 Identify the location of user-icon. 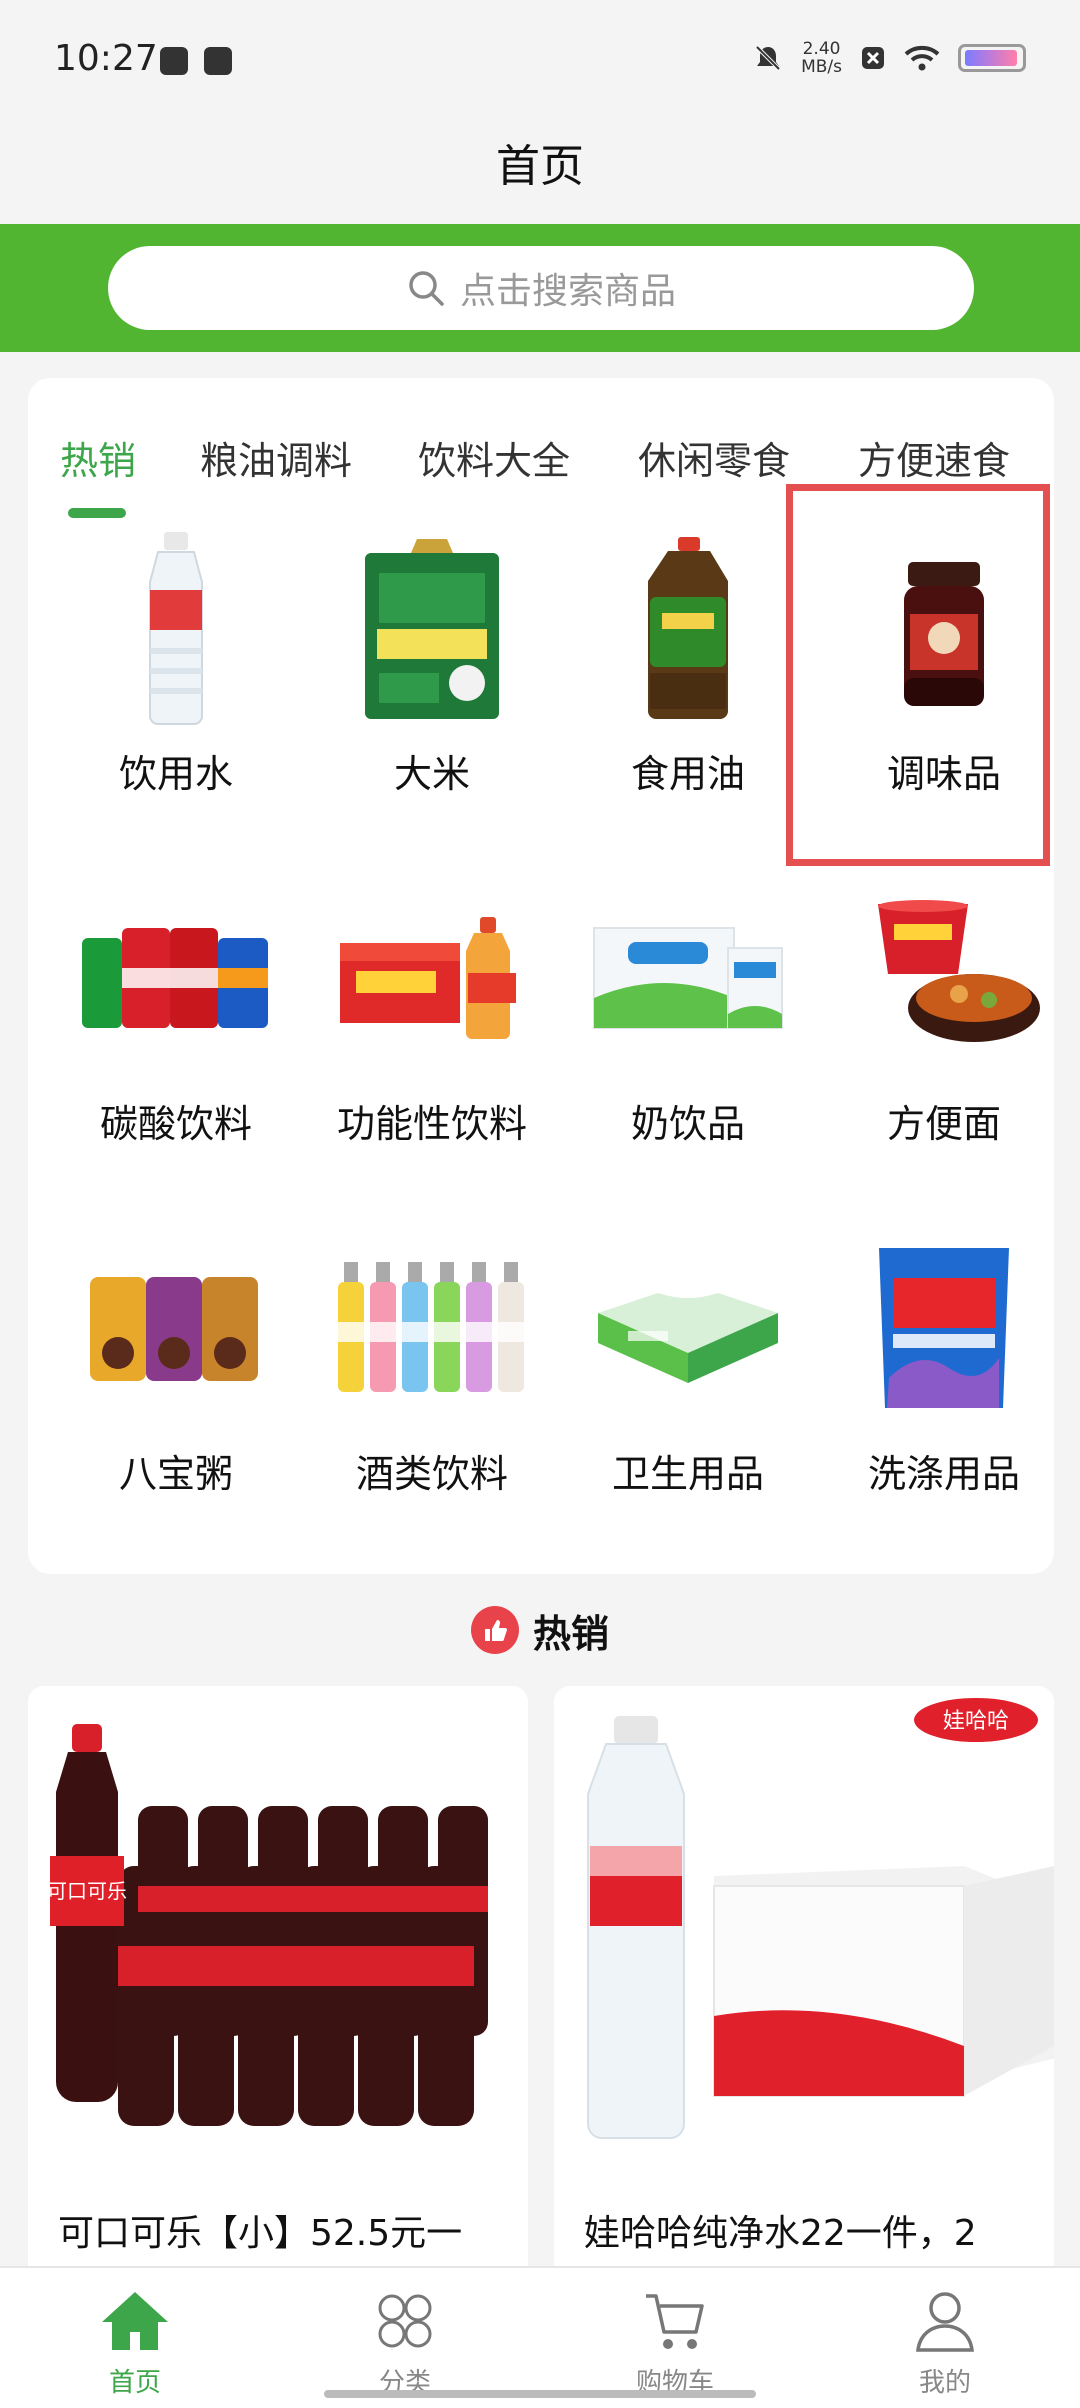
(945, 2322).